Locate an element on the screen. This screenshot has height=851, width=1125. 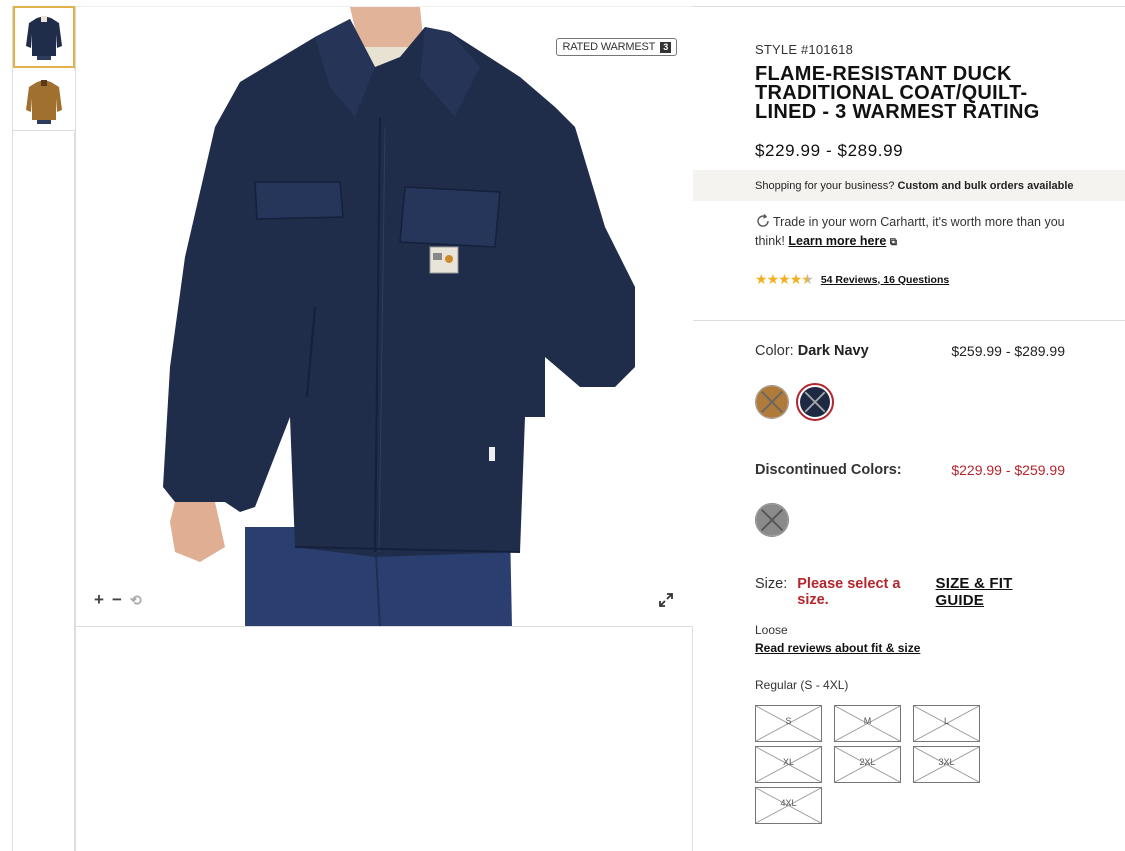
reviews-questions-link: 54 Reviews, 16 Questions is located at coordinates (885, 280).